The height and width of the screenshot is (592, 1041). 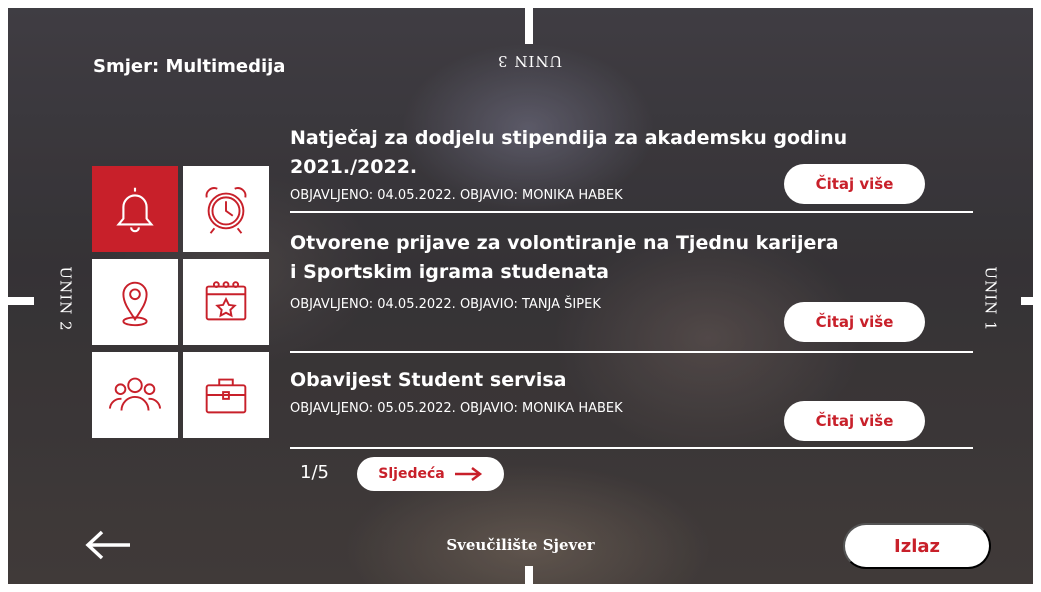 I want to click on events-tile, so click(x=226, y=302).